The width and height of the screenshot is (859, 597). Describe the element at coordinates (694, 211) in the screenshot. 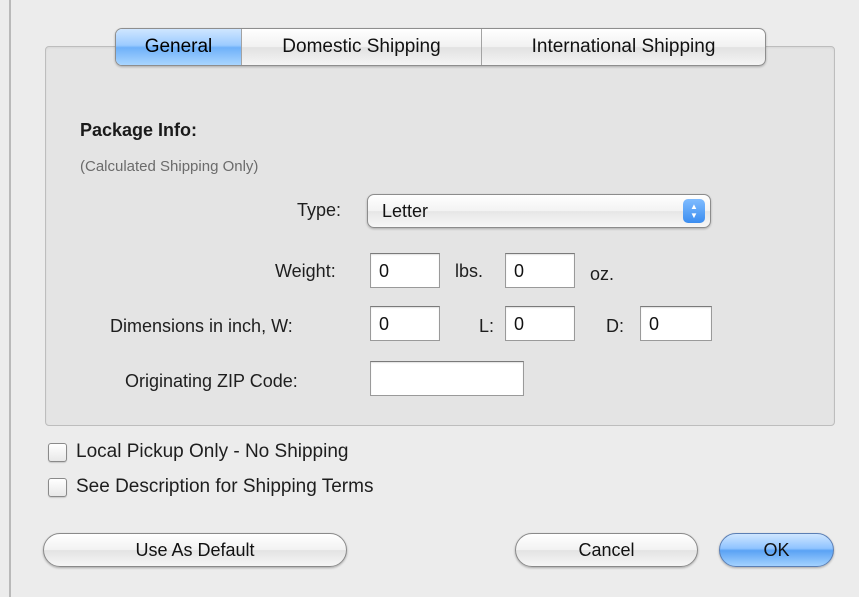

I see `updown-arrows-icon: ▲ ▼` at that location.